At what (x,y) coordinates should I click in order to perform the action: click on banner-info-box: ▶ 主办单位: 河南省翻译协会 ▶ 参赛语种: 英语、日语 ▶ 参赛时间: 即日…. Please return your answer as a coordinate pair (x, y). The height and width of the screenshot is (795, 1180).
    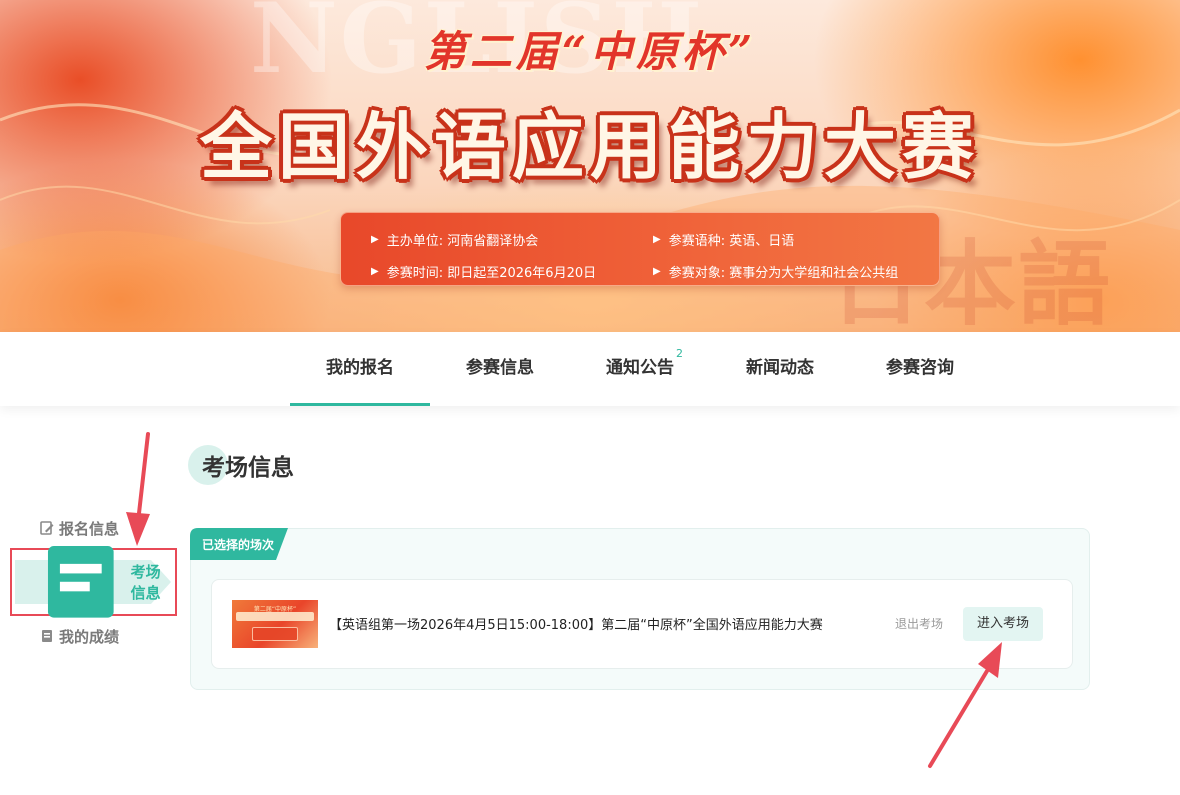
    Looking at the image, I should click on (640, 249).